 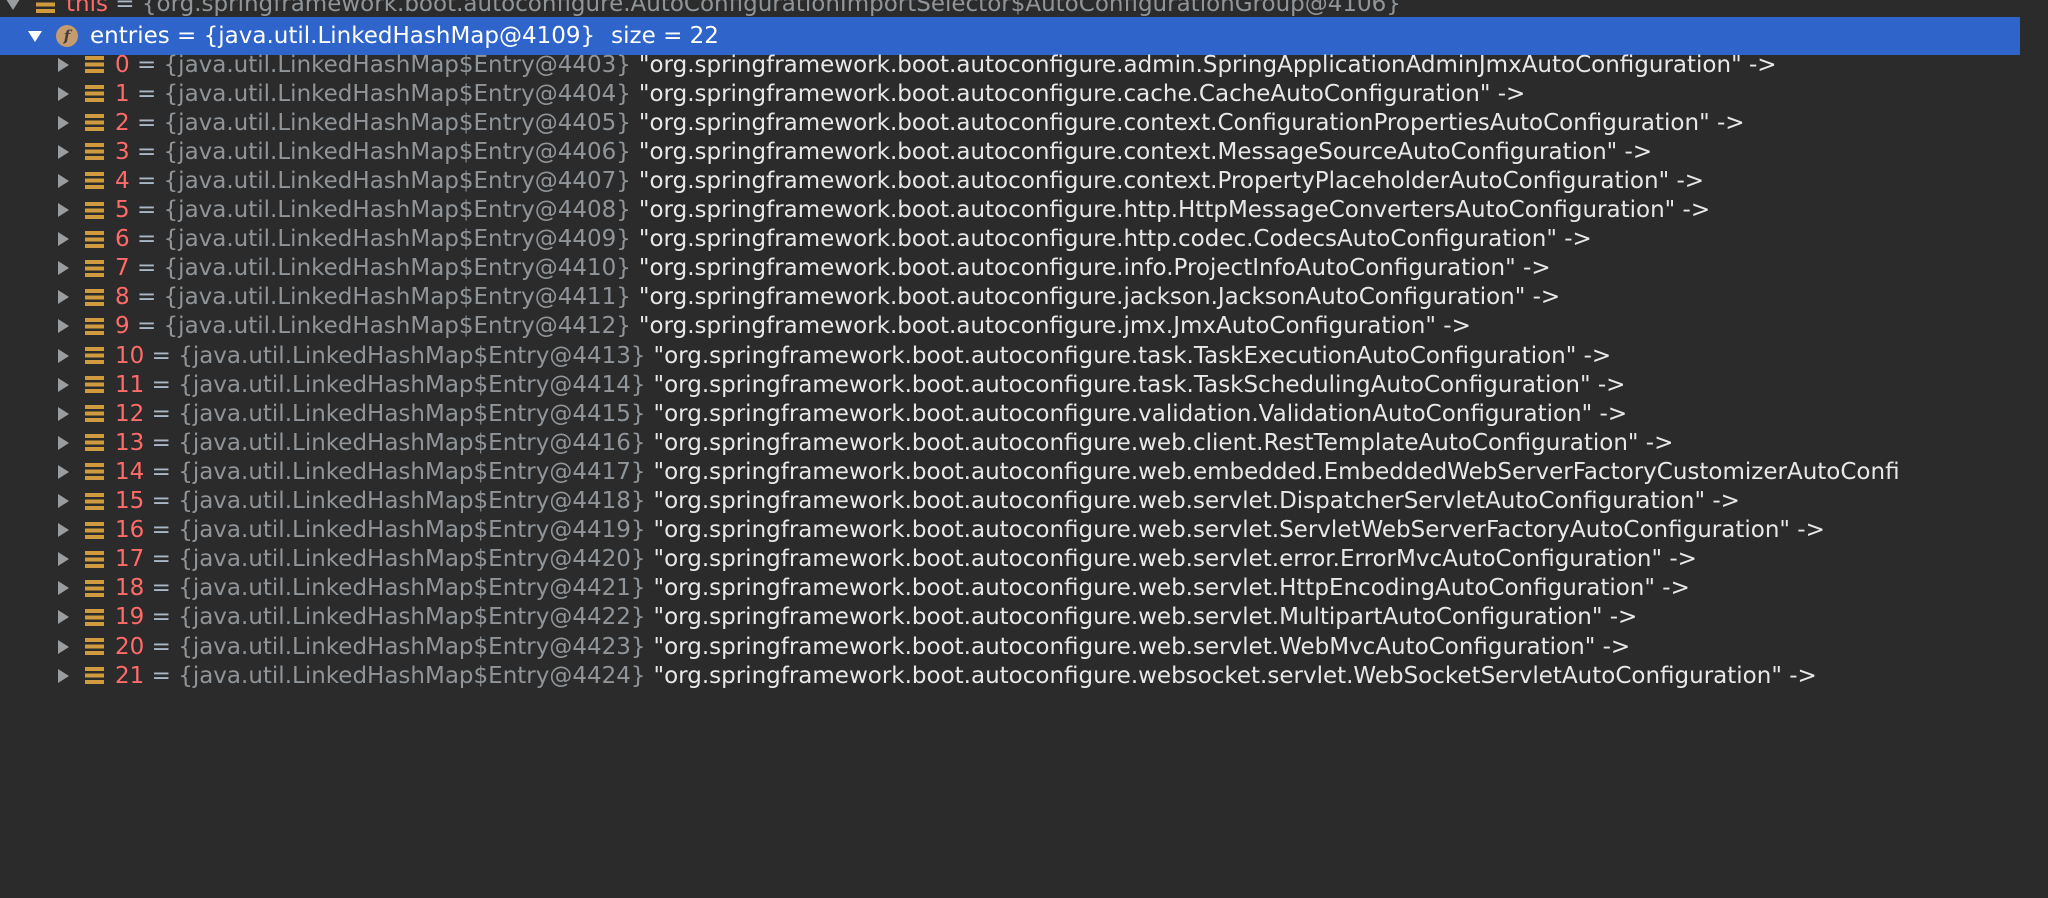 I want to click on entry-index: 2, so click(x=122, y=122).